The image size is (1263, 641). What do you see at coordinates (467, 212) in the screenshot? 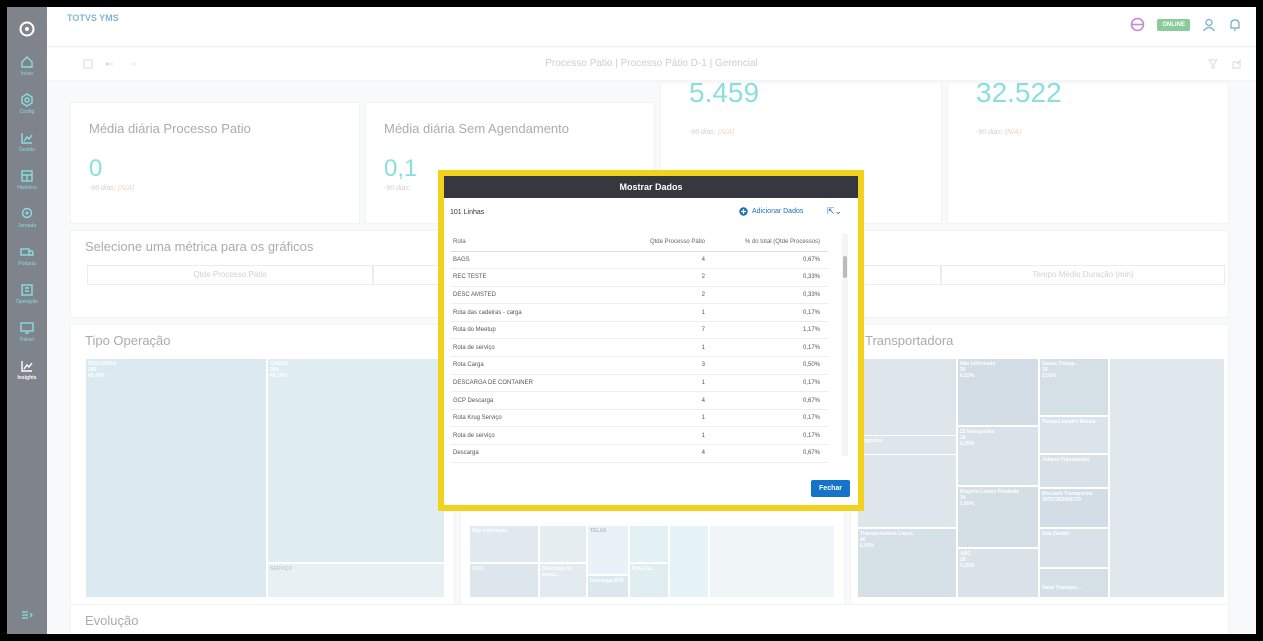
I see `row-count: 101 Linhas` at bounding box center [467, 212].